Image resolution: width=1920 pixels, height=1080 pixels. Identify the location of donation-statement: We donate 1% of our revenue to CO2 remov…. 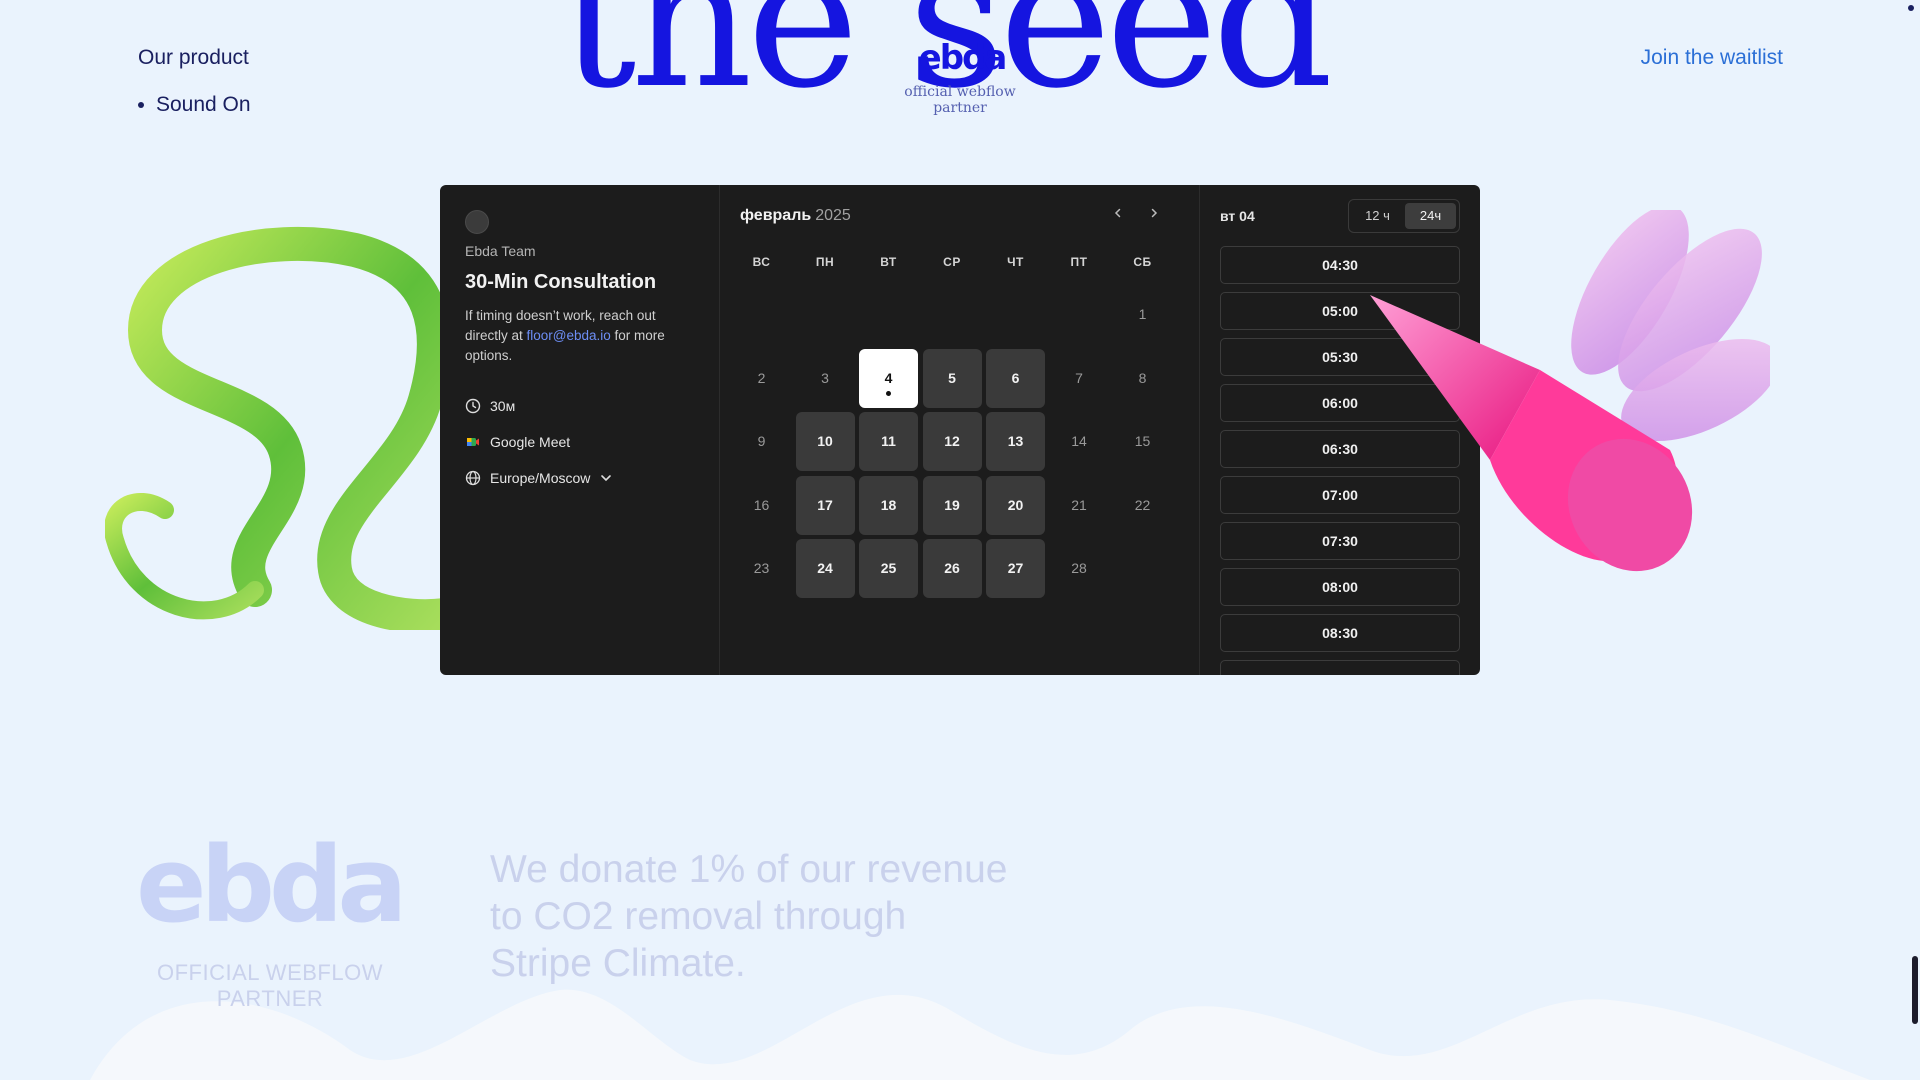
(749, 916).